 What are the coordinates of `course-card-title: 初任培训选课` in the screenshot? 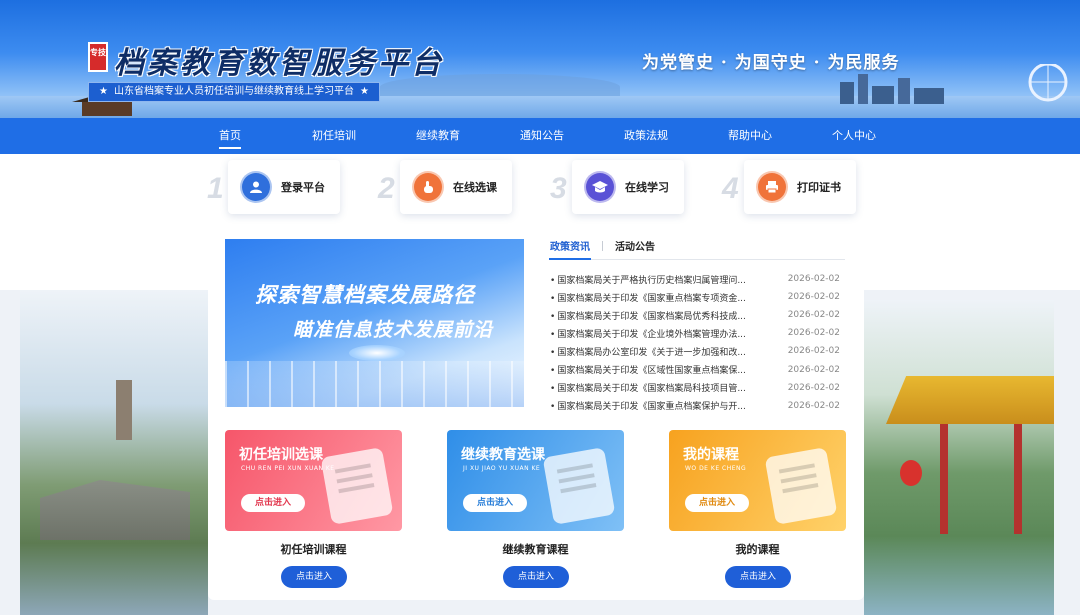 It's located at (281, 455).